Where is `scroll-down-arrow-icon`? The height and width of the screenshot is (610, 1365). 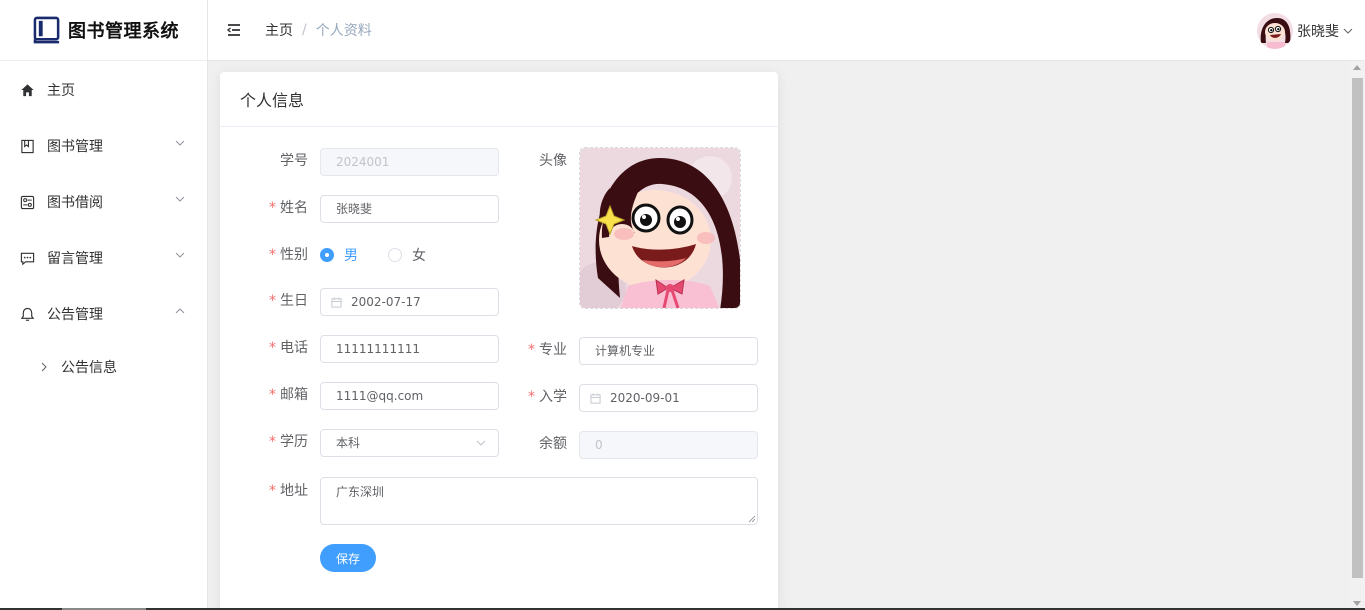 scroll-down-arrow-icon is located at coordinates (1357, 603).